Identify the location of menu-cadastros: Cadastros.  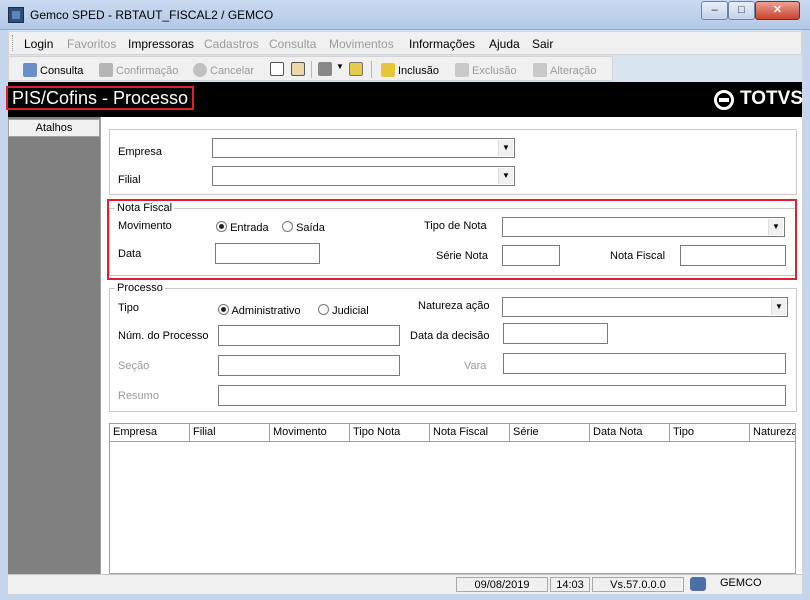
(231, 44).